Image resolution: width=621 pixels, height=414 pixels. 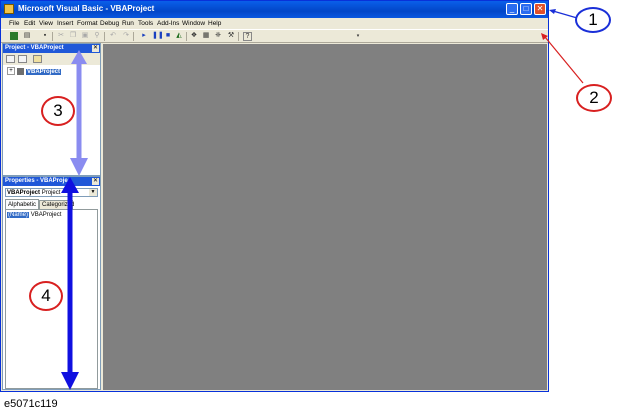 What do you see at coordinates (594, 98) in the screenshot?
I see `callout-2: 2` at bounding box center [594, 98].